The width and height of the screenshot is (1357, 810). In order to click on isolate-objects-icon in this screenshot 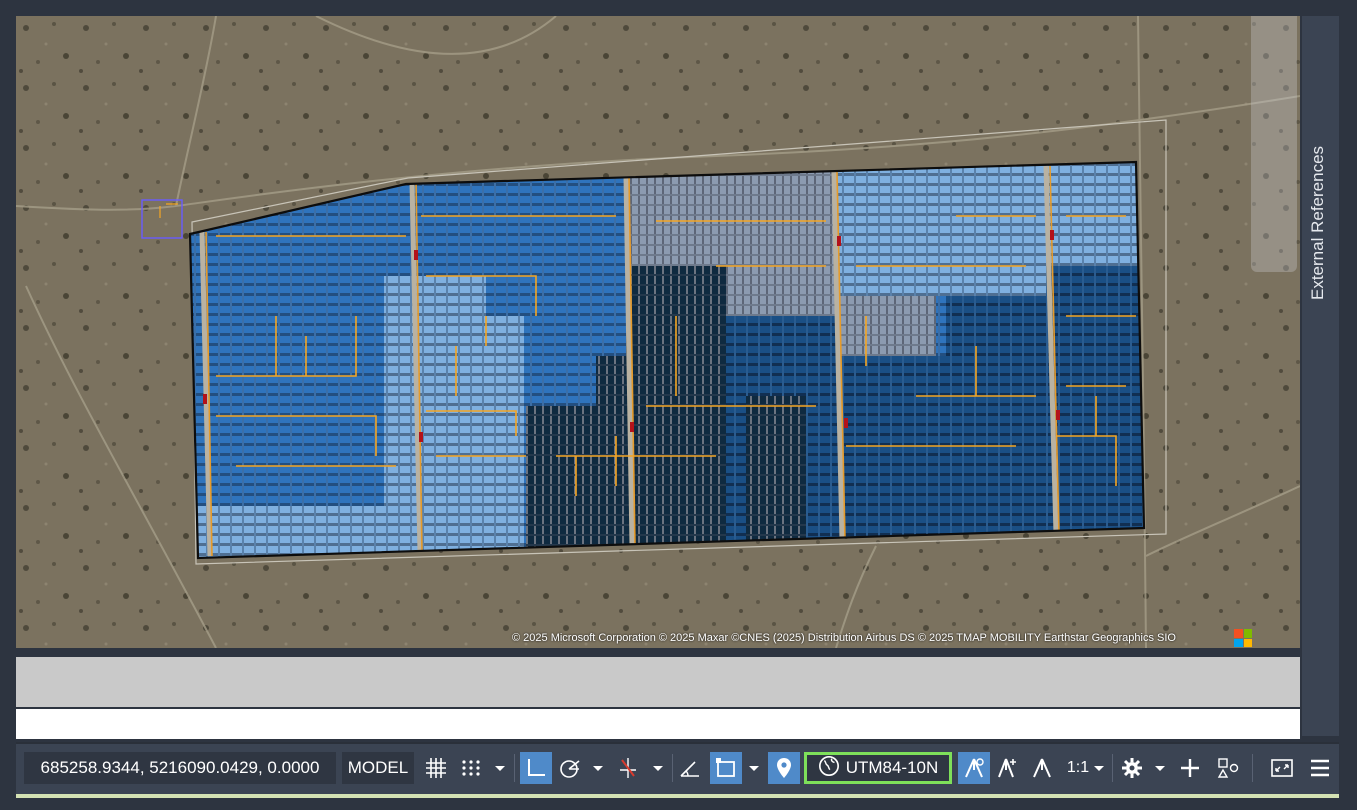, I will do `click(1228, 768)`.